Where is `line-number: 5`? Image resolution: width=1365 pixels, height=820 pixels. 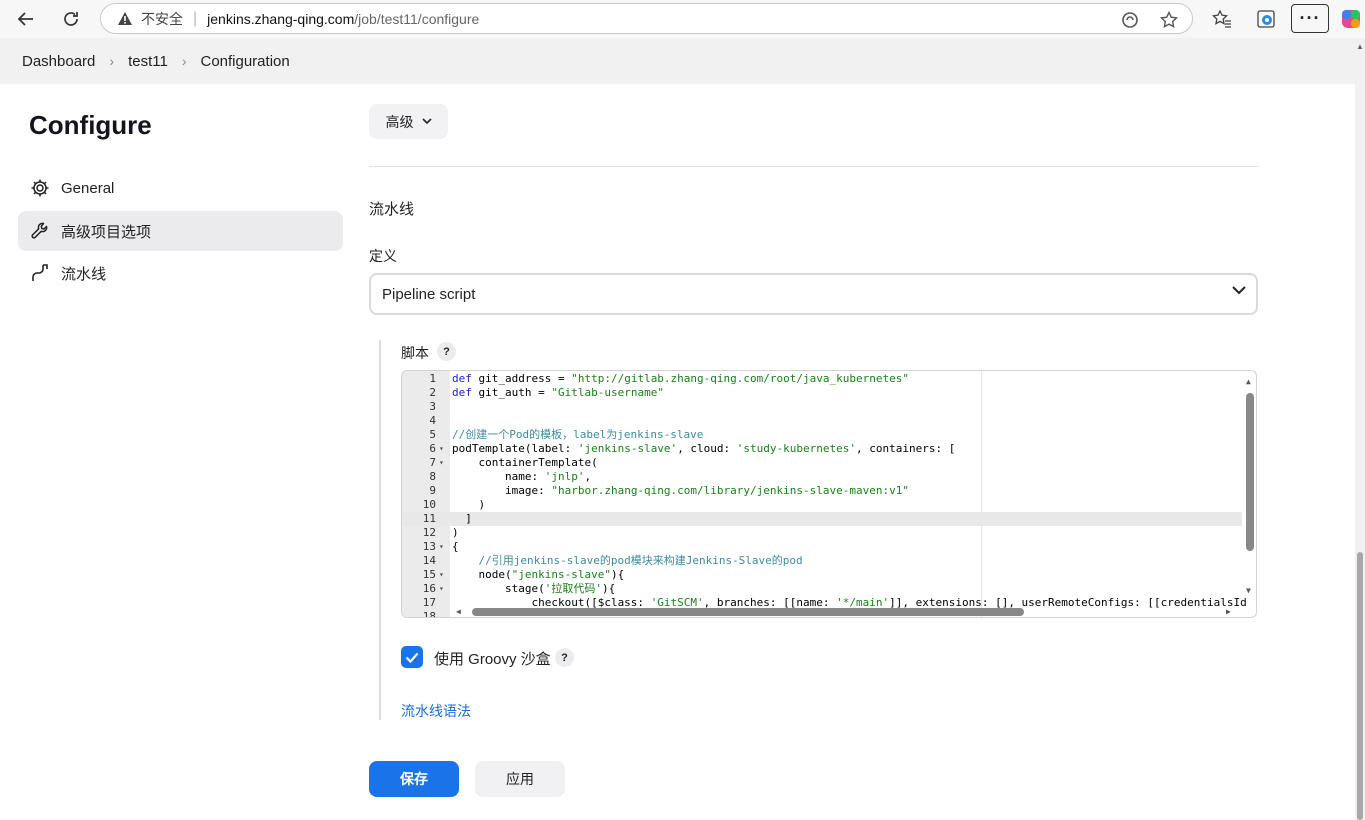
line-number: 5 is located at coordinates (432, 434).